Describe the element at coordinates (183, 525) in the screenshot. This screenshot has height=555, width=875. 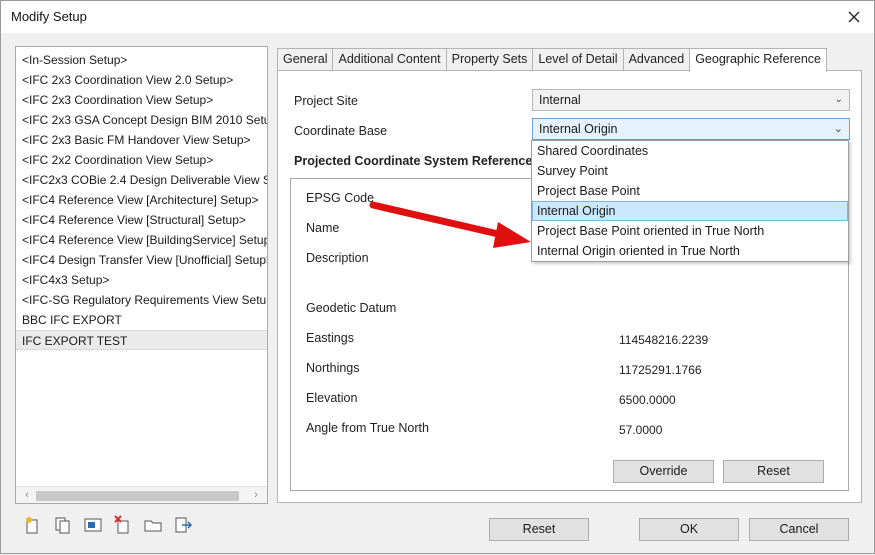
I see `export-setup-icon` at that location.